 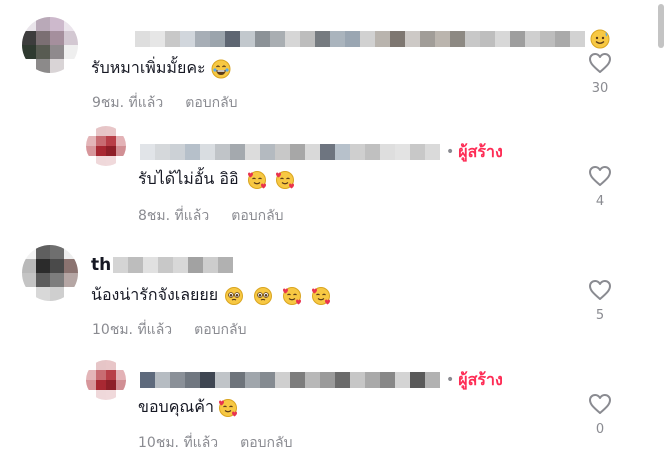 I want to click on comment-text-content: รับได้ไม่อั้น อิอิ, so click(x=188, y=178).